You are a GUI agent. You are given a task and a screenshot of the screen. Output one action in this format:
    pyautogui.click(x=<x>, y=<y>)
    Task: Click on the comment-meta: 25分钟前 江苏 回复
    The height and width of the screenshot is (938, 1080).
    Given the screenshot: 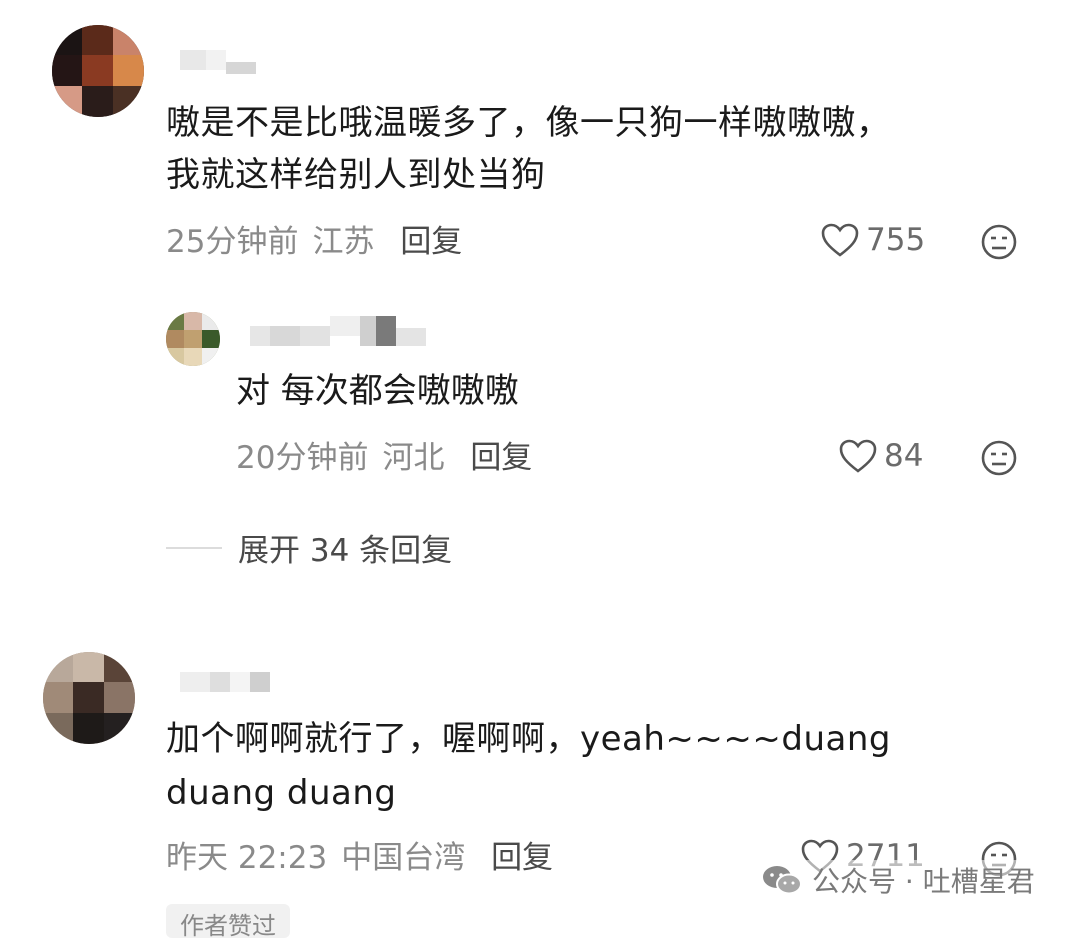 What is the action you would take?
    pyautogui.click(x=314, y=242)
    